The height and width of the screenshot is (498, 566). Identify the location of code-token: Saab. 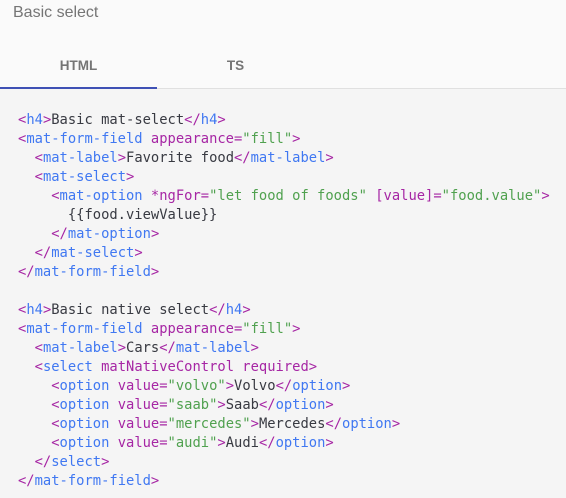
(242, 405).